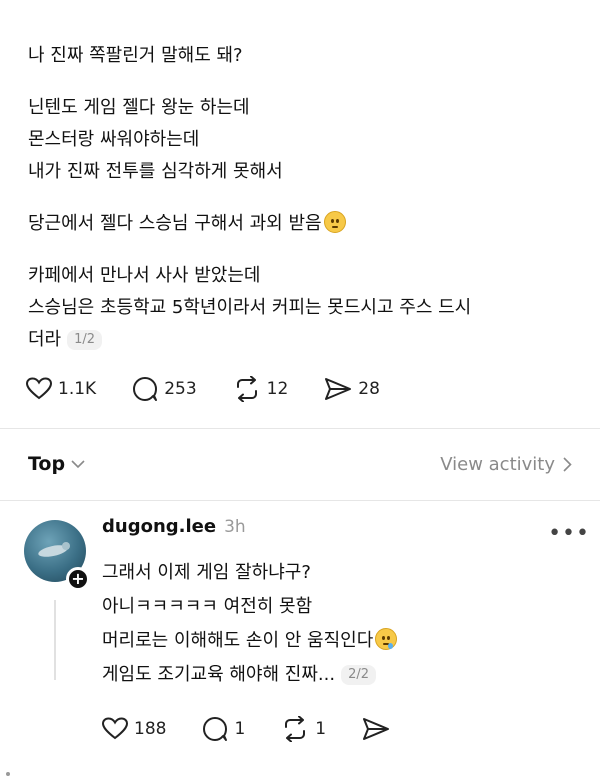 Image resolution: width=600 pixels, height=783 pixels. I want to click on repost-button: 1, so click(303, 729).